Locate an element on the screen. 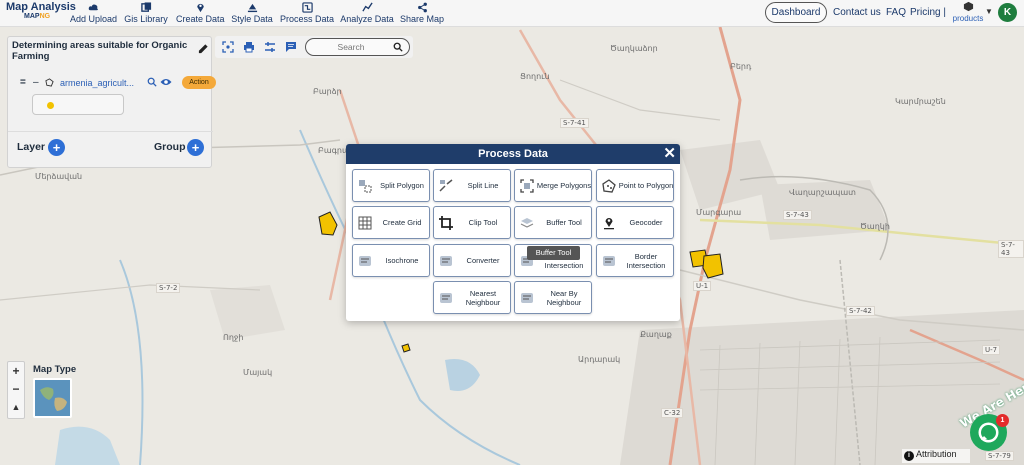 This screenshot has width=1024, height=465. products-menu: products is located at coordinates (968, 12).